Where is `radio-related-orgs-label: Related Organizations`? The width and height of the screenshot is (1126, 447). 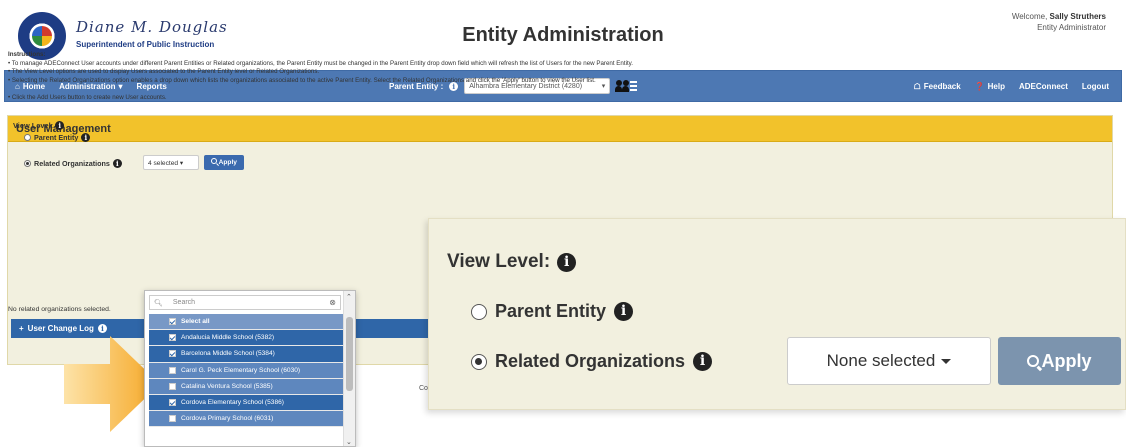 radio-related-orgs-label: Related Organizations is located at coordinates (72, 163).